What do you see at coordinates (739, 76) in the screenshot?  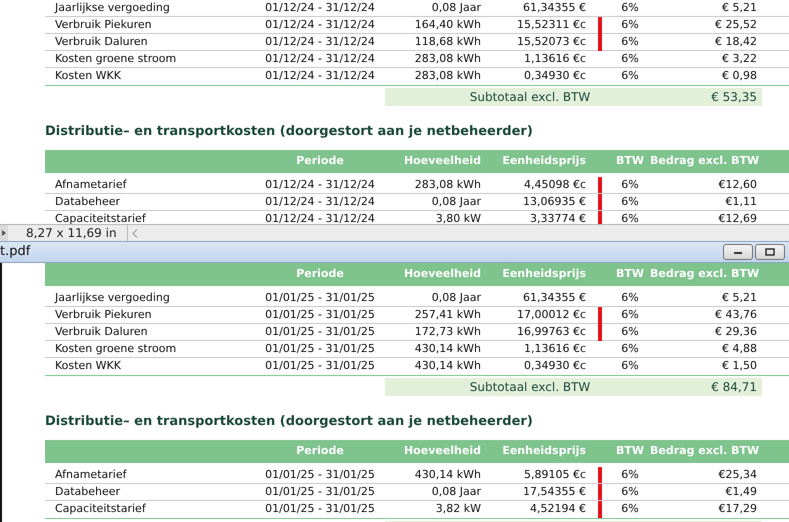 I see `table-cell-text: € 0,98` at bounding box center [739, 76].